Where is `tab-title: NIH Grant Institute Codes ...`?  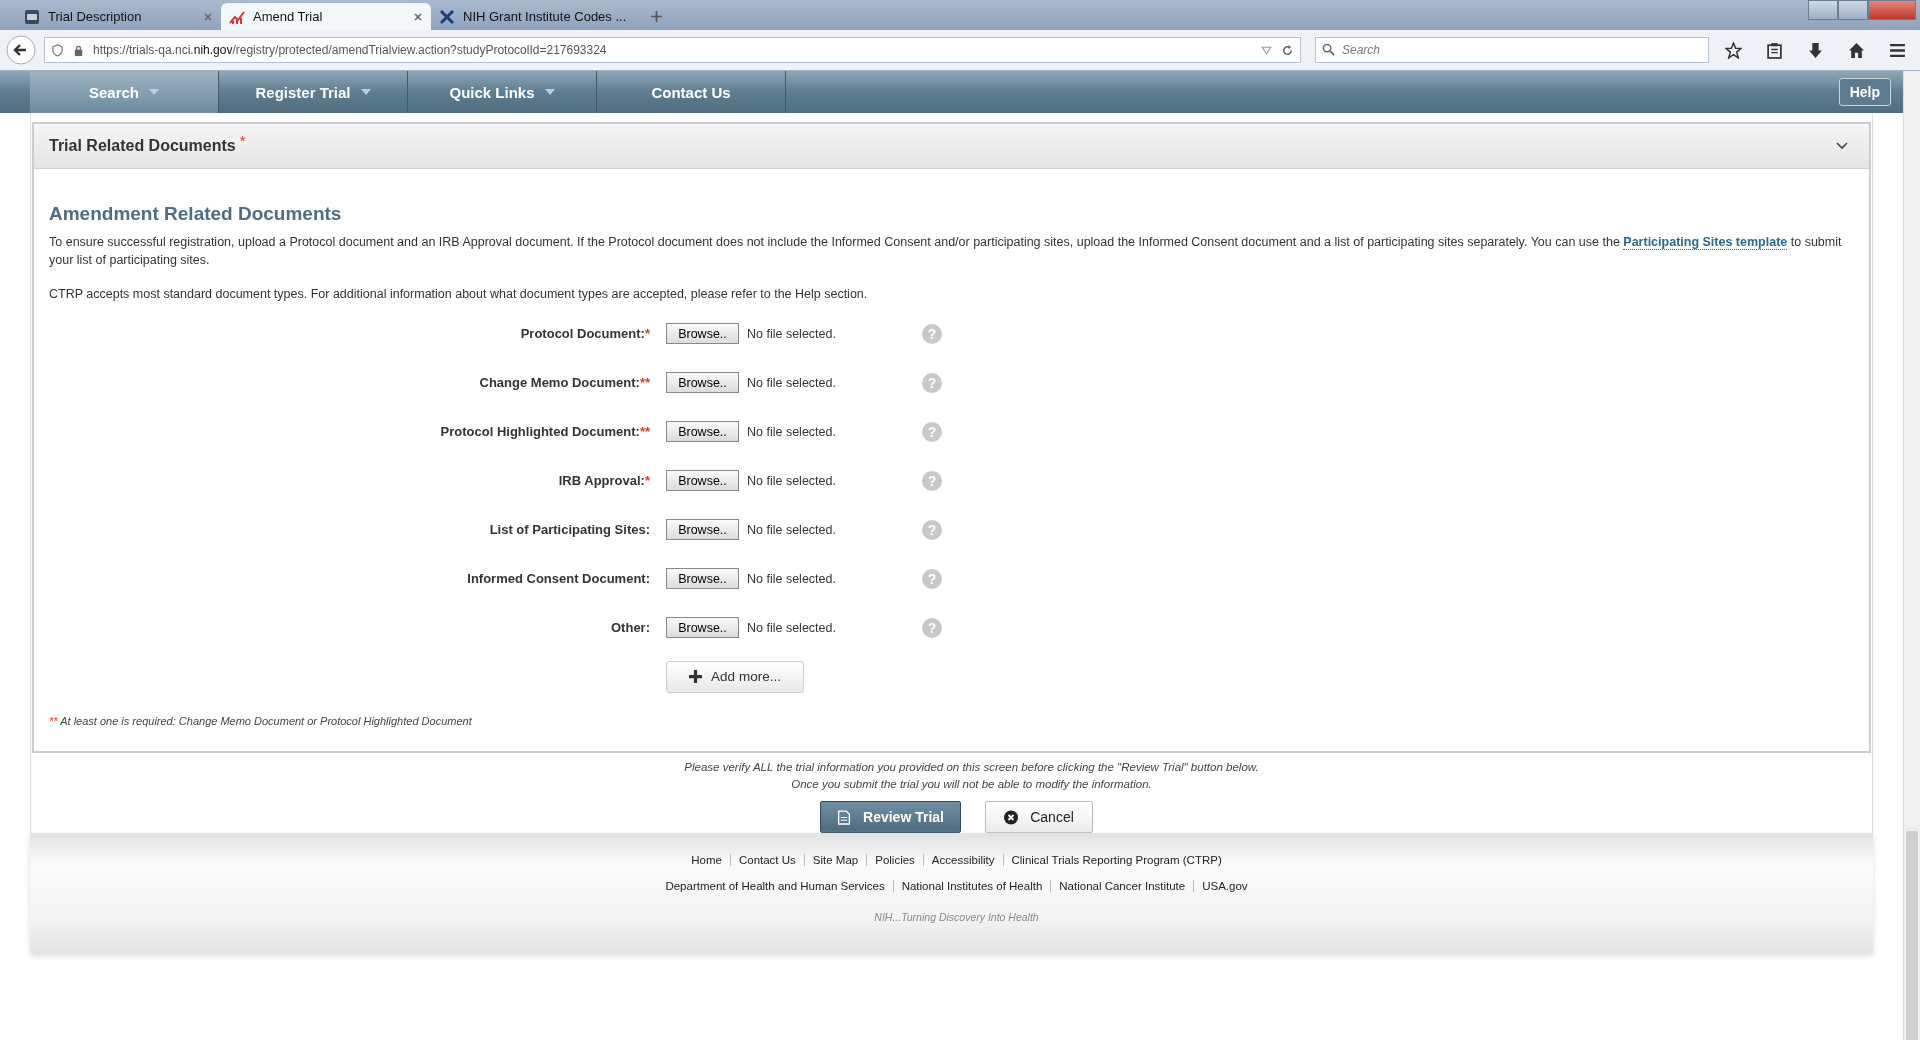
tab-title: NIH Grant Institute Codes ... is located at coordinates (545, 16).